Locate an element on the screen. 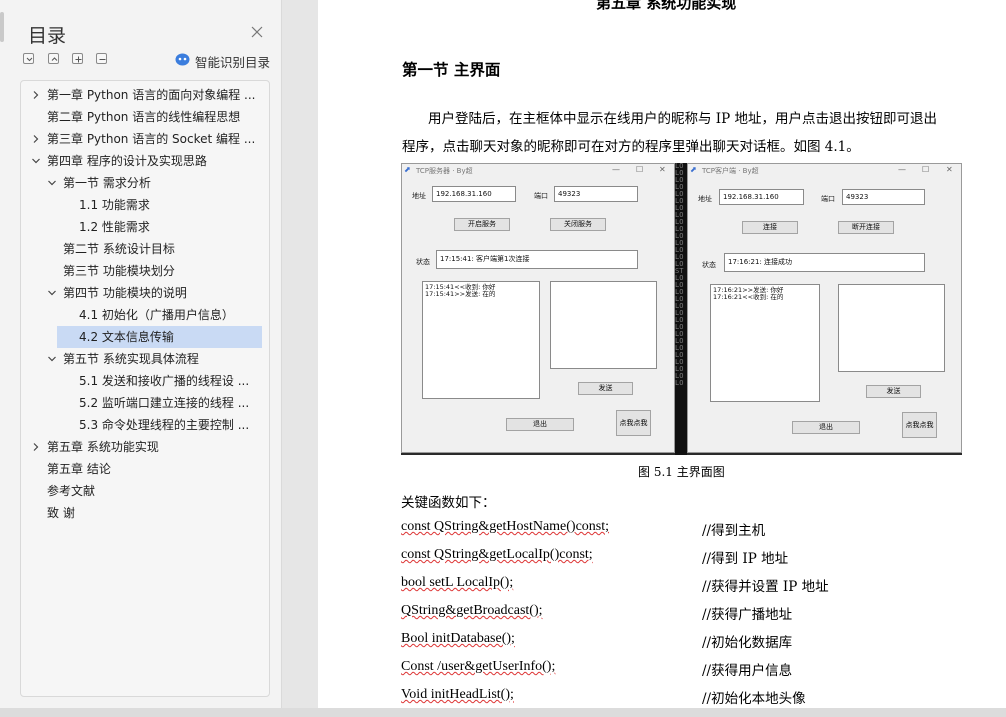 The width and height of the screenshot is (1006, 717). address-label: 地址 is located at coordinates (705, 199).